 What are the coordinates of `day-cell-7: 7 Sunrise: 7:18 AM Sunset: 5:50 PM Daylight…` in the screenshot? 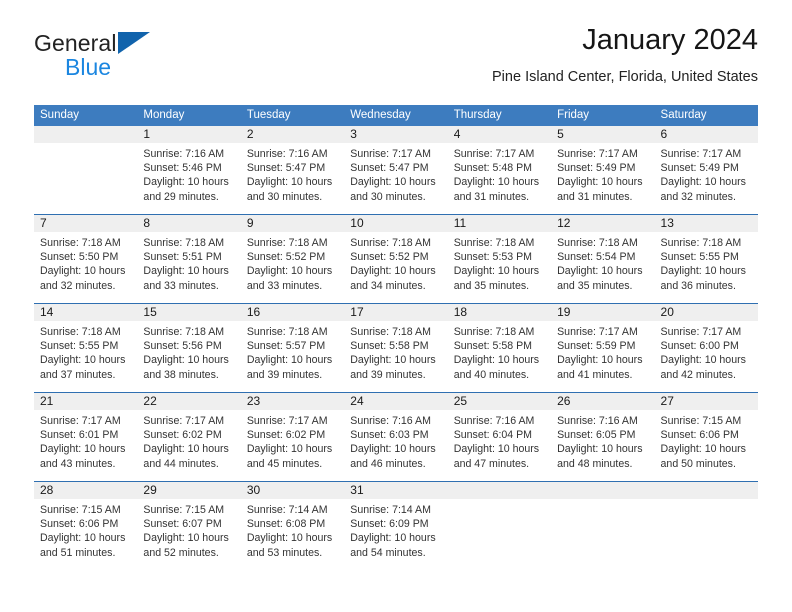 It's located at (86, 259).